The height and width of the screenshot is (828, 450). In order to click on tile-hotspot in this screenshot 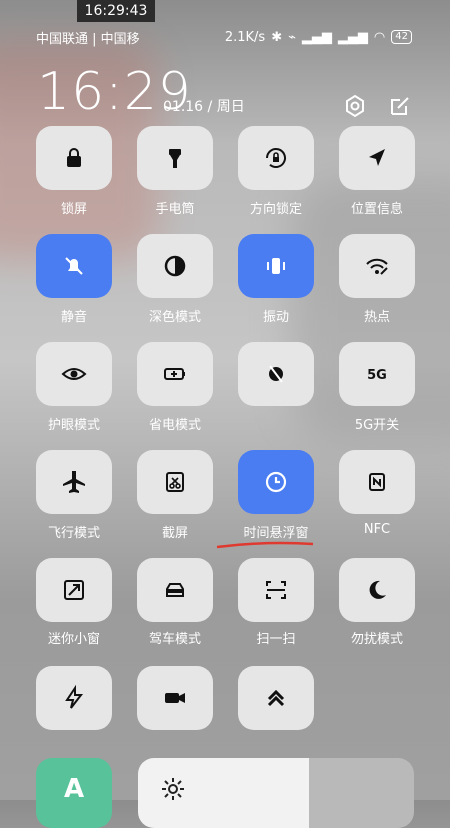, I will do `click(377, 266)`.